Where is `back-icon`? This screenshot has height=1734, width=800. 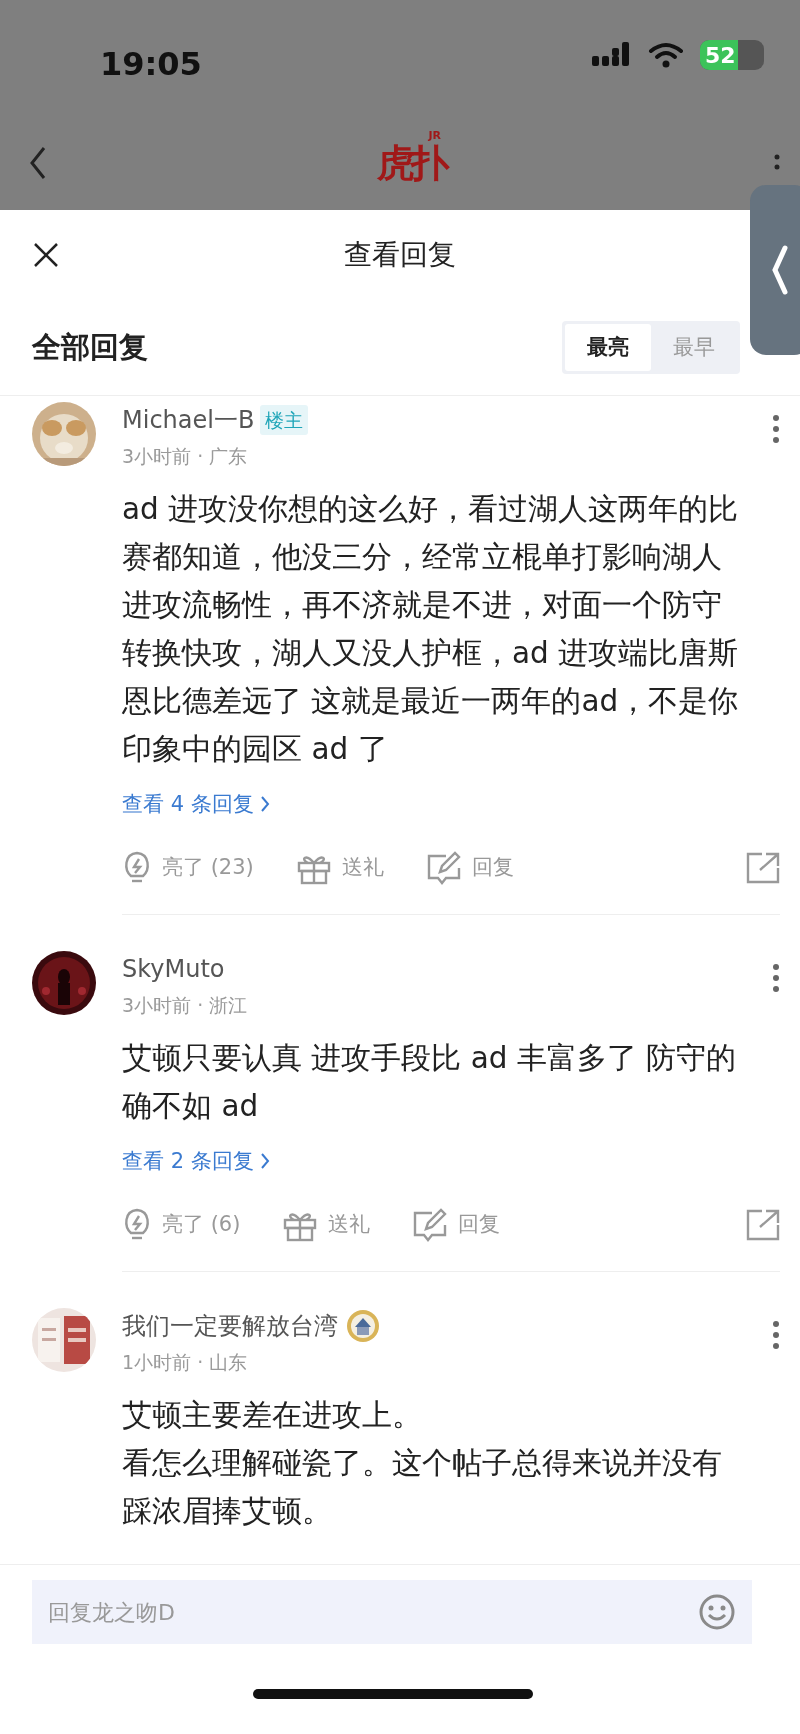
back-icon is located at coordinates (38, 162).